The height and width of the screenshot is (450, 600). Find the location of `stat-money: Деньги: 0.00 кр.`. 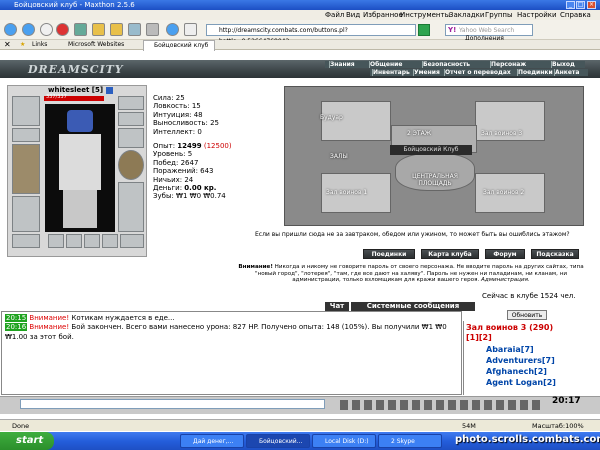

stat-money: Деньги: 0.00 кр. is located at coordinates (185, 188).